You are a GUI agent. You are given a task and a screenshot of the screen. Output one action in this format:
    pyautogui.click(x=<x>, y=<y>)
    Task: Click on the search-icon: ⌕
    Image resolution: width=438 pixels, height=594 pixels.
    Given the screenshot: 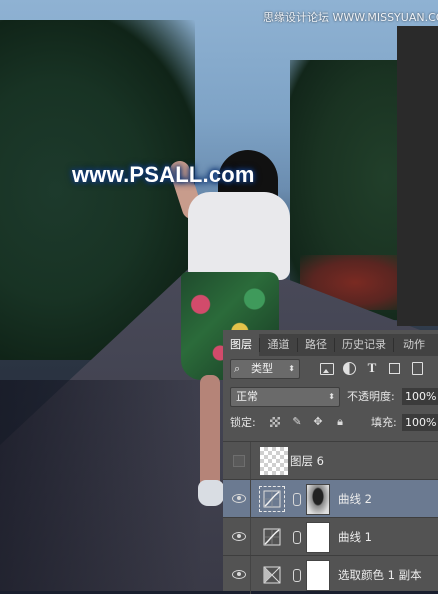 What is the action you would take?
    pyautogui.click(x=237, y=368)
    